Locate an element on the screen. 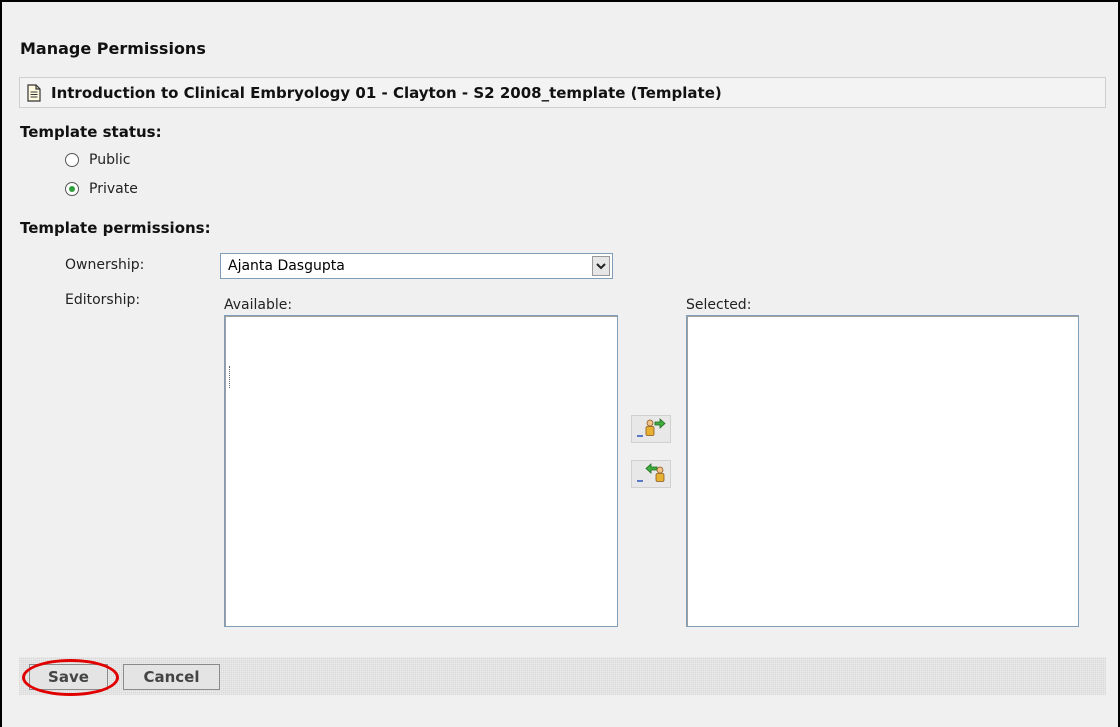 The image size is (1120, 727). private-radio-label: Private is located at coordinates (113, 189).